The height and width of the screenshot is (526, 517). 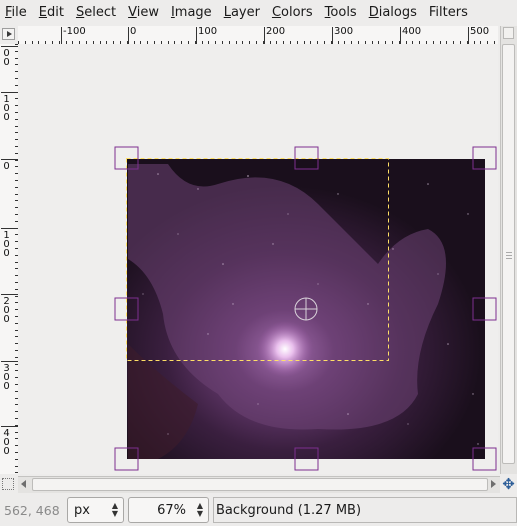 I want to click on menu-dialogs: Dialogs, so click(x=393, y=12).